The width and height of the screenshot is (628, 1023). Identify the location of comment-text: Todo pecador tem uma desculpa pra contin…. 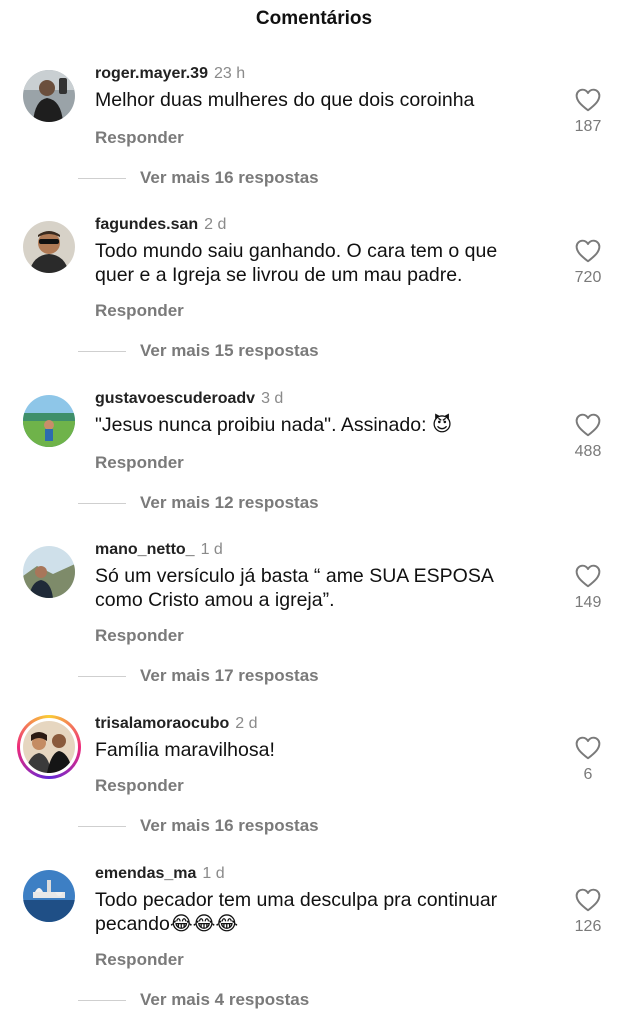
(320, 912).